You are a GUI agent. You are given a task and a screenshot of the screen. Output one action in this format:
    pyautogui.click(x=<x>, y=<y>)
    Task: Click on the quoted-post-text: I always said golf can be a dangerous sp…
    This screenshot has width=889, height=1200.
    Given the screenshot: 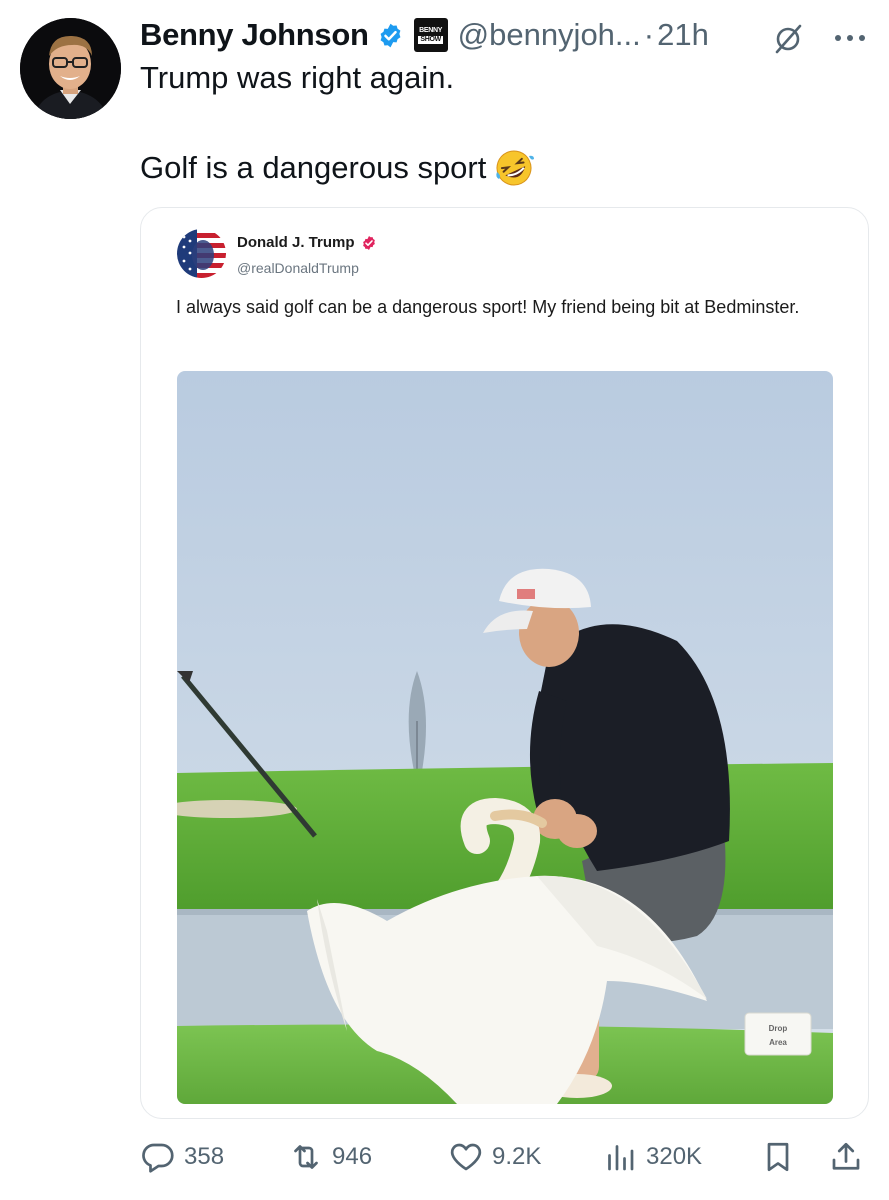 What is the action you would take?
    pyautogui.click(x=488, y=307)
    